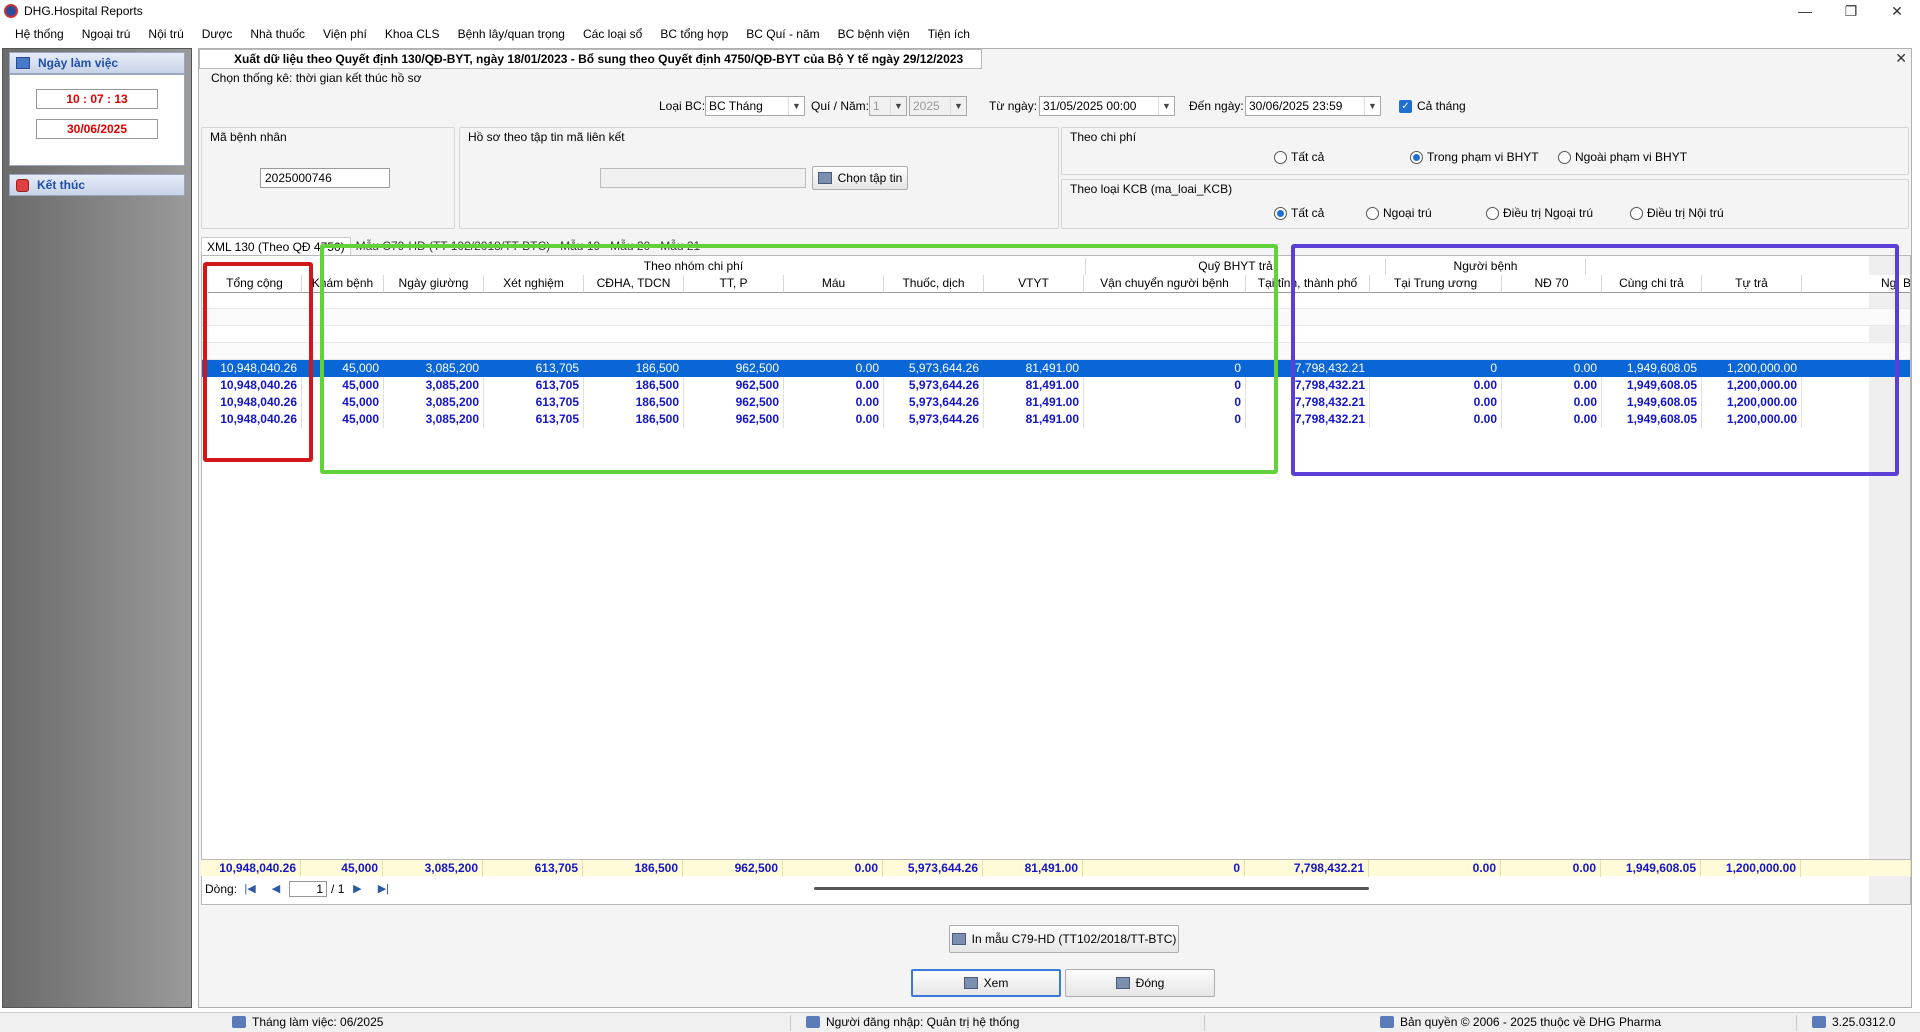  Describe the element at coordinates (1405, 106) in the screenshot. I see `whole-month-checkbox: ✓` at that location.